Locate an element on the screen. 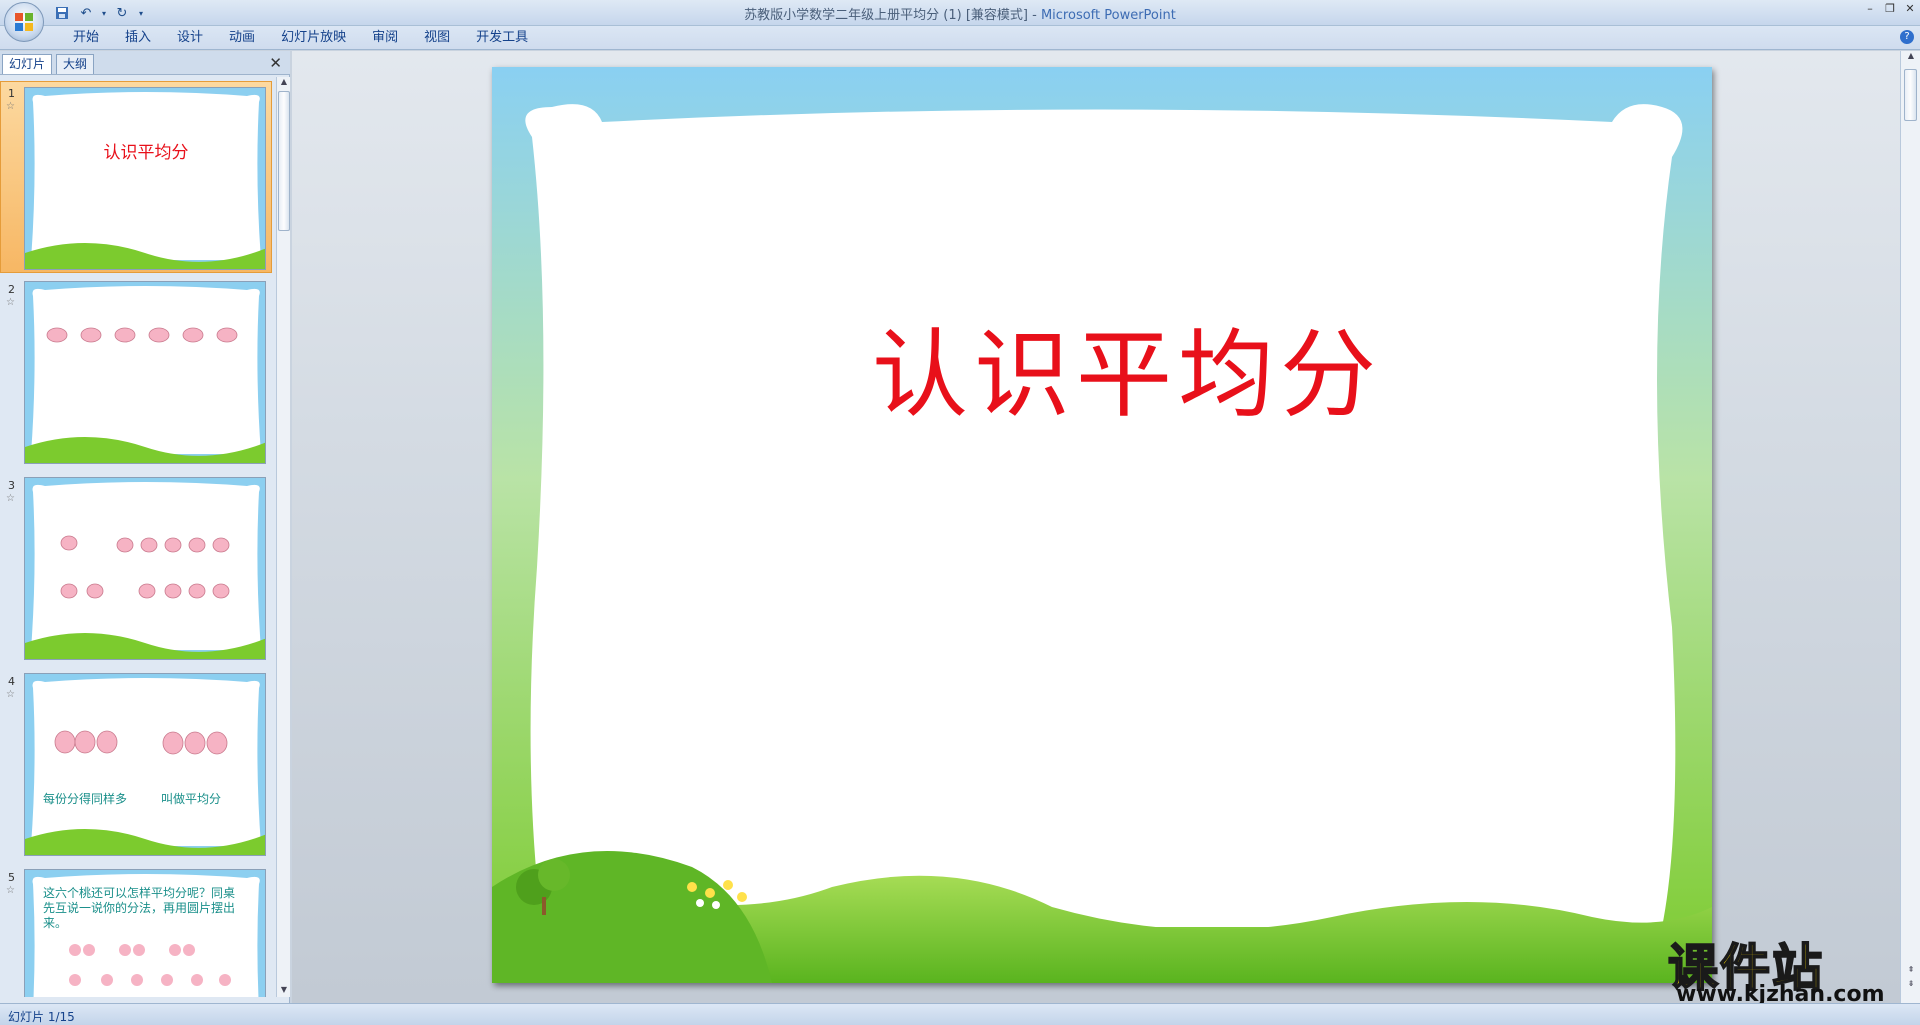  minimize-icon: – is located at coordinates (1870, 8).